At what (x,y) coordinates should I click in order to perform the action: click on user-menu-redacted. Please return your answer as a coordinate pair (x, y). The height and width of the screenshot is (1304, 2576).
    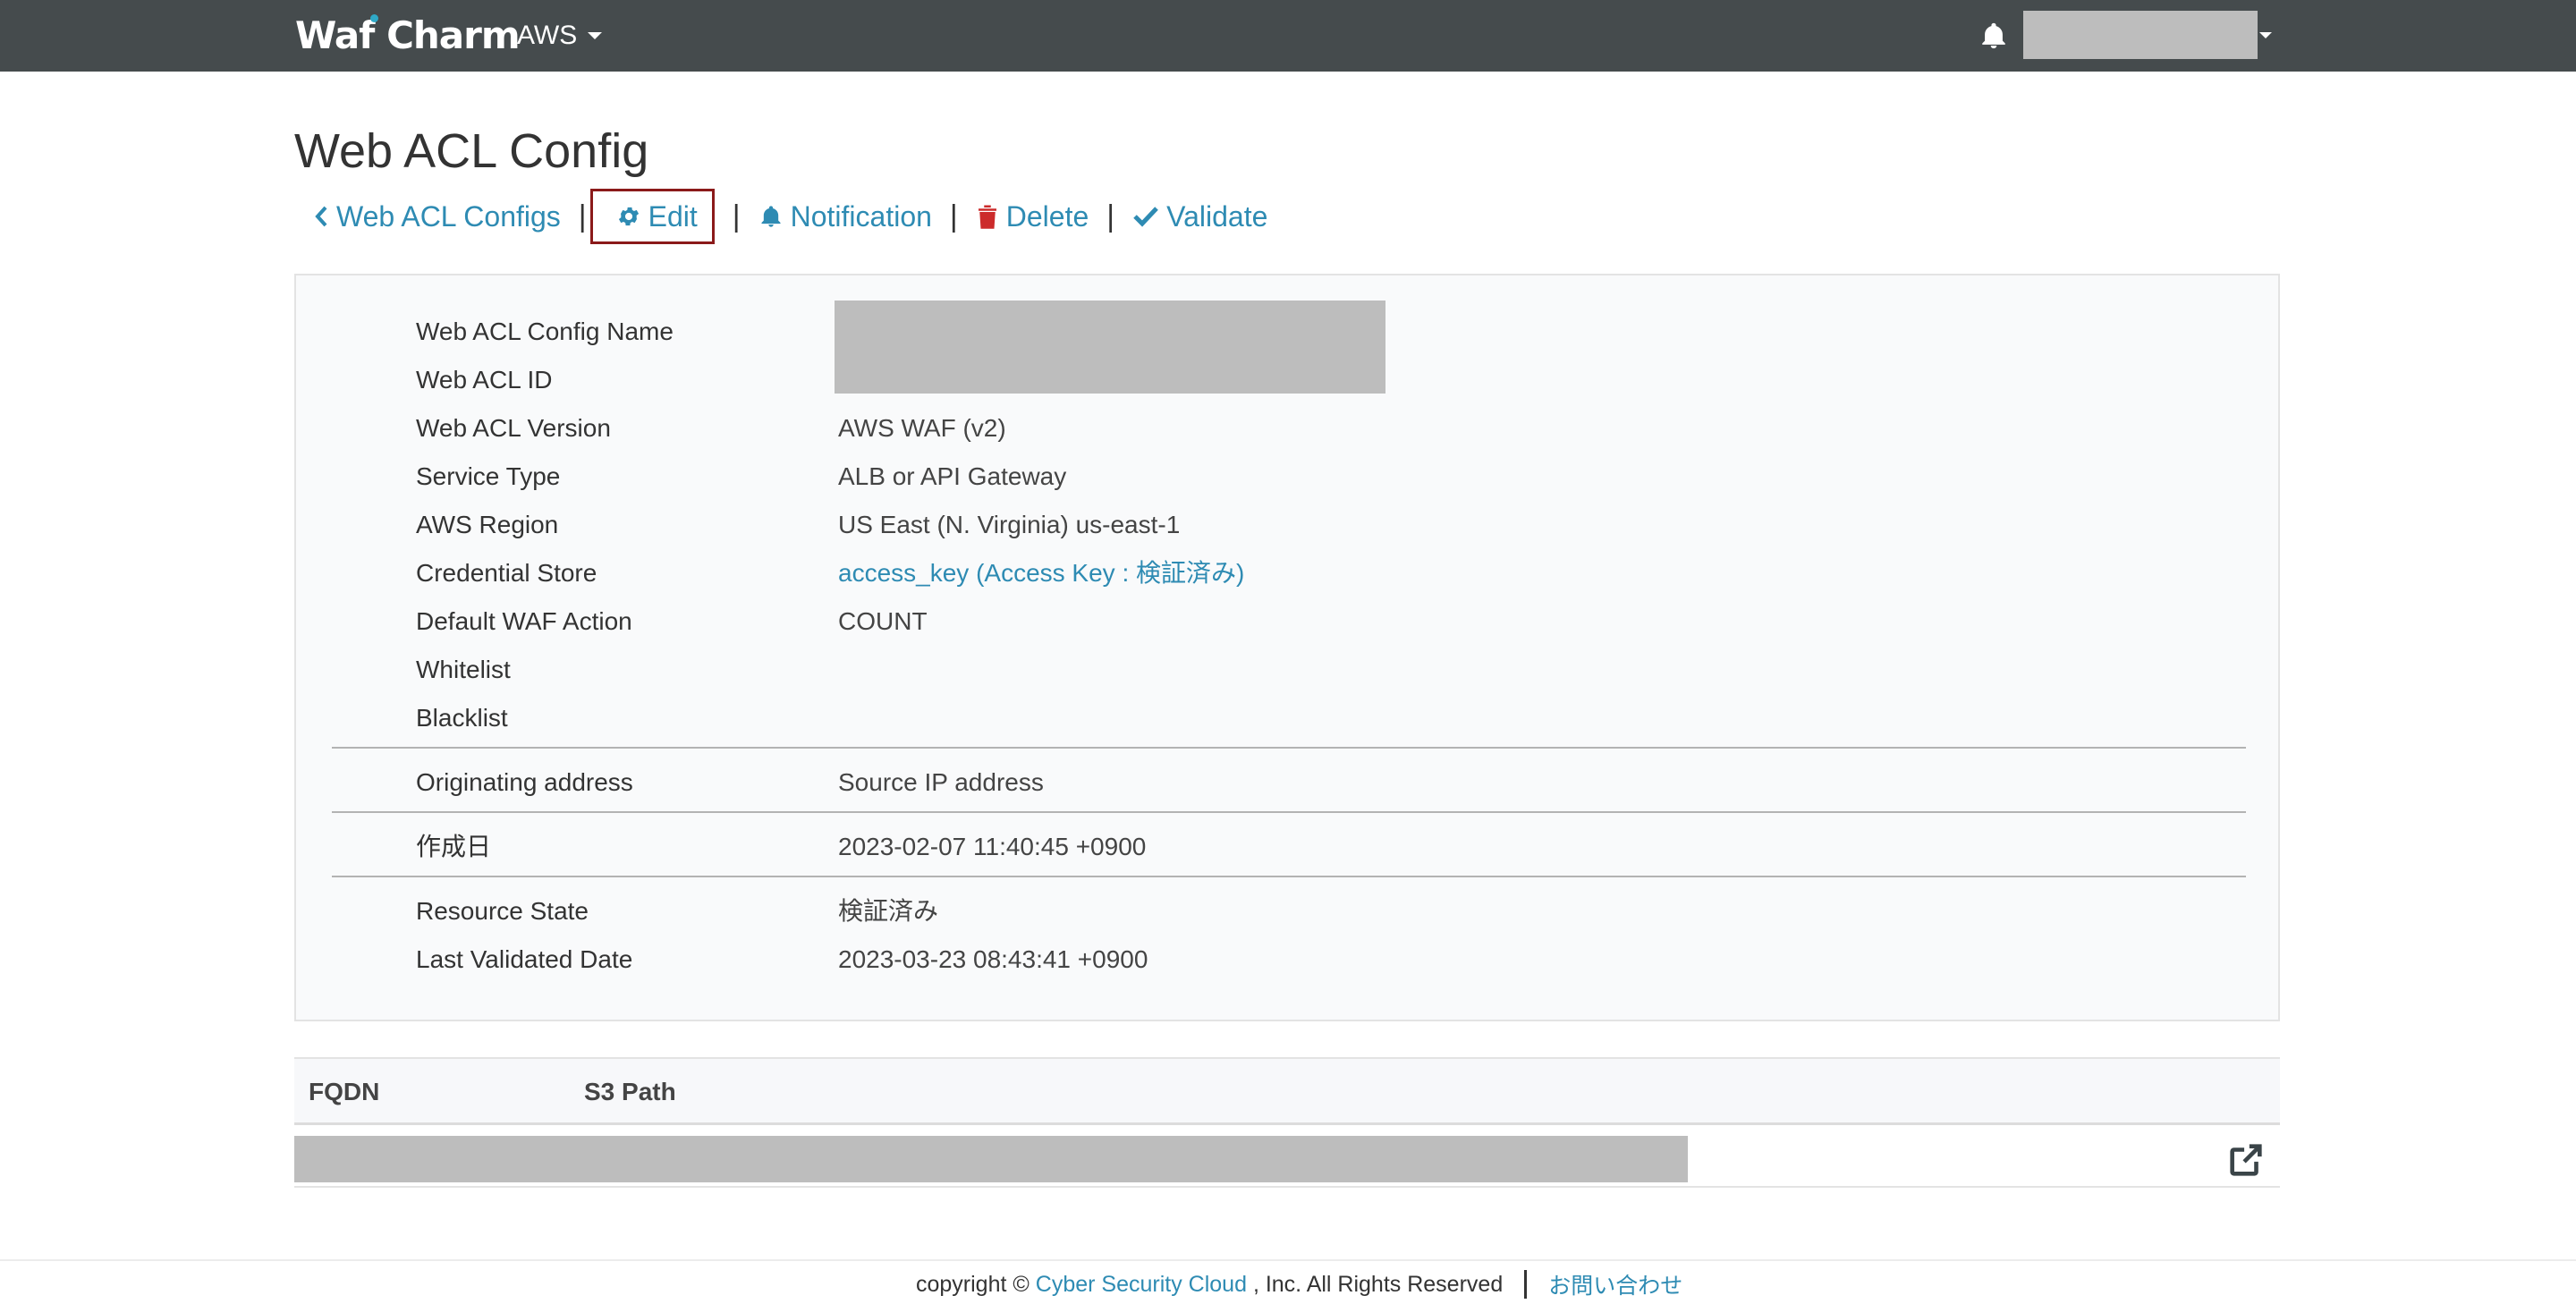
    Looking at the image, I should click on (2140, 35).